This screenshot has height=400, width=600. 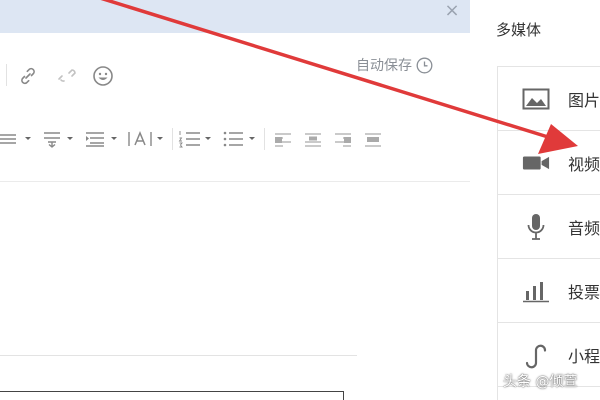 What do you see at coordinates (584, 228) in the screenshot?
I see `media-item-label: 音频` at bounding box center [584, 228].